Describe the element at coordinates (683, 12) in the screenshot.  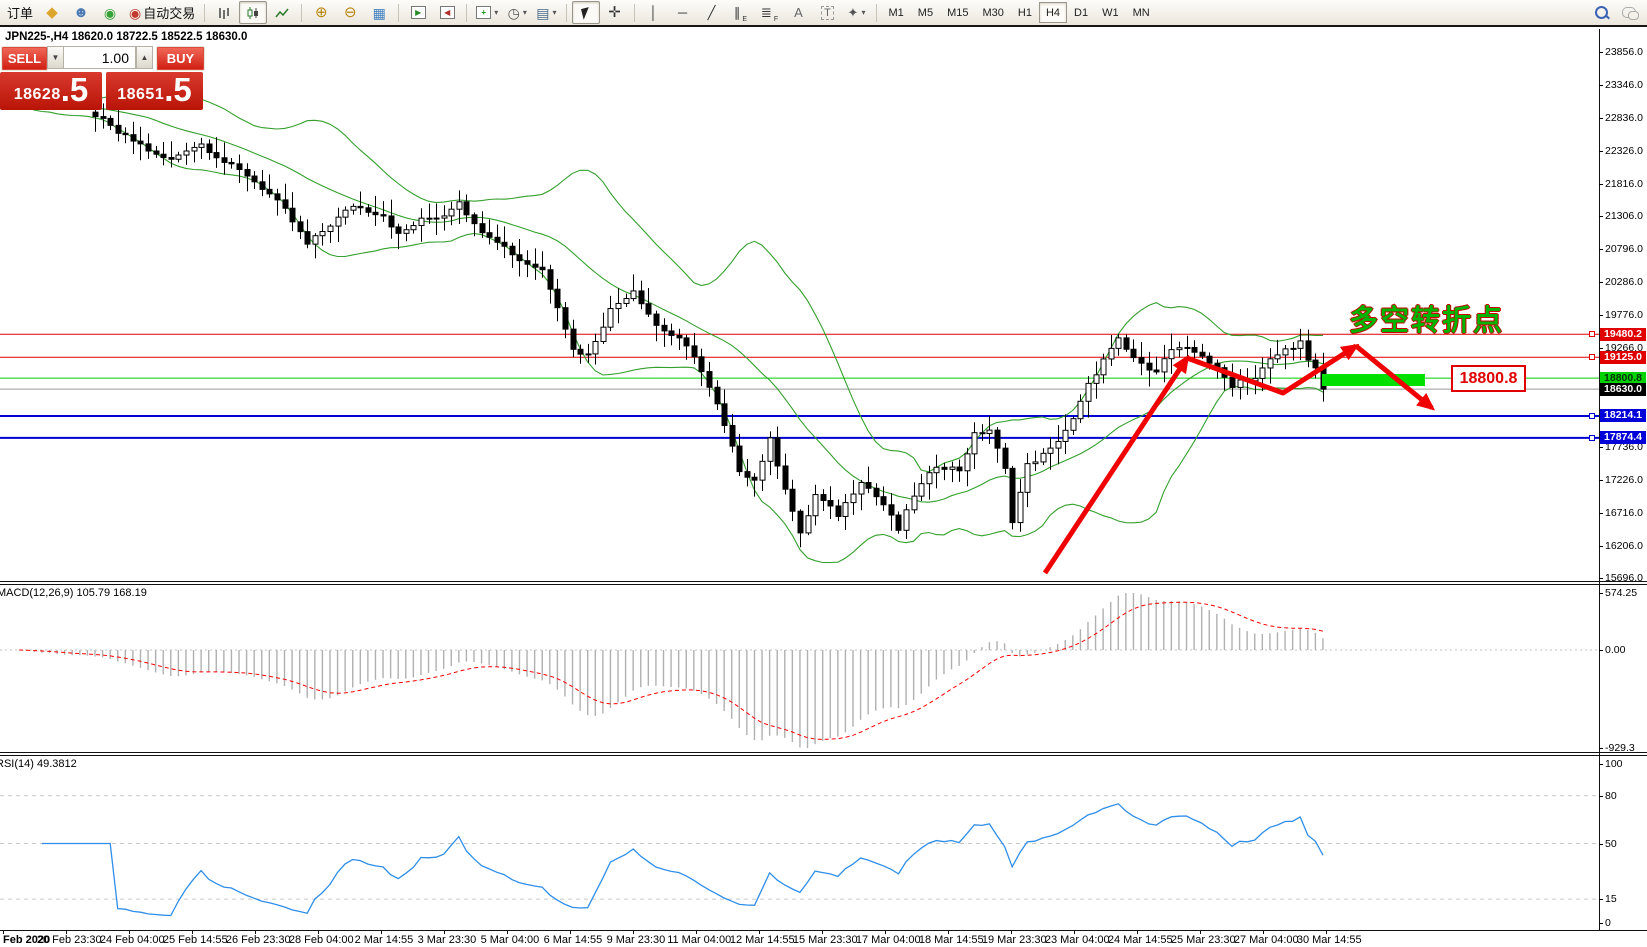
I see `horizontal-line-icon: ─` at that location.